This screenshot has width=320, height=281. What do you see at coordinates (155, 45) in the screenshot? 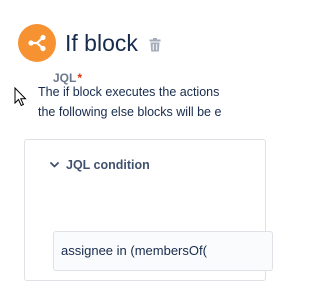
I see `trash-icon` at bounding box center [155, 45].